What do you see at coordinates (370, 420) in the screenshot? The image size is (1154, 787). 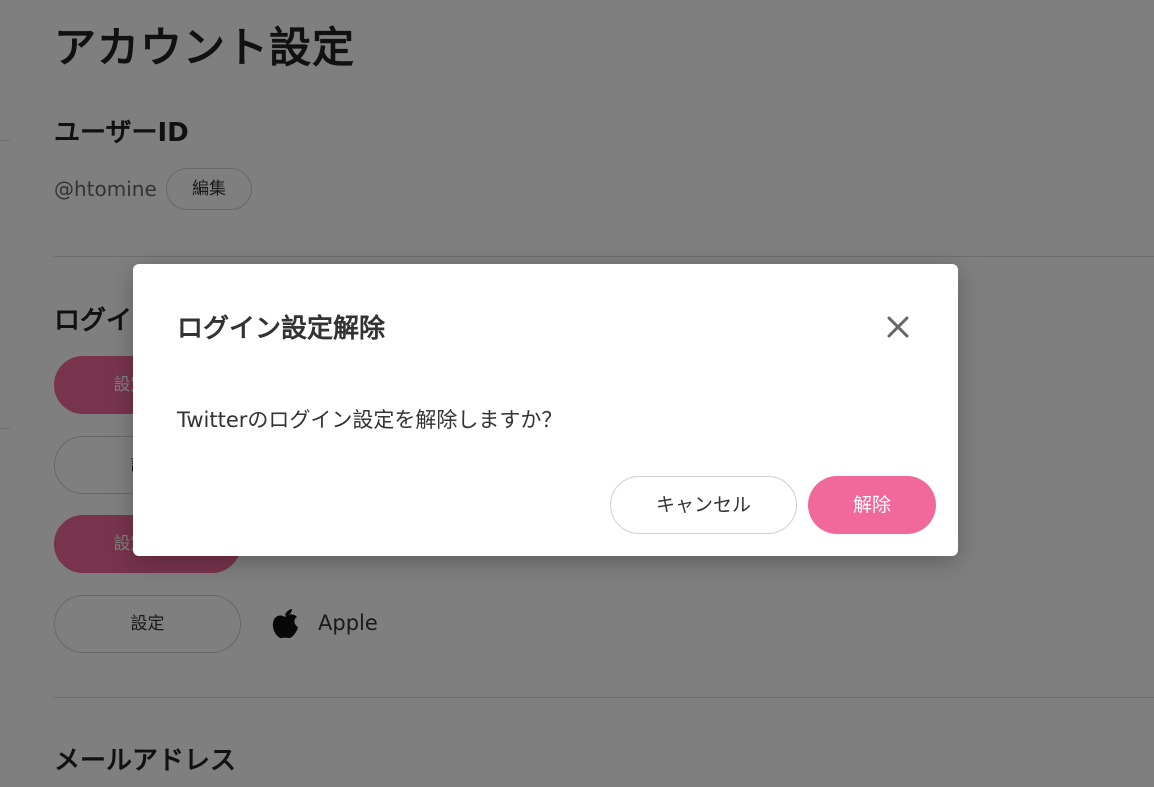 I see `dialog-message: Twitterのログイン設定を解除しますか？` at bounding box center [370, 420].